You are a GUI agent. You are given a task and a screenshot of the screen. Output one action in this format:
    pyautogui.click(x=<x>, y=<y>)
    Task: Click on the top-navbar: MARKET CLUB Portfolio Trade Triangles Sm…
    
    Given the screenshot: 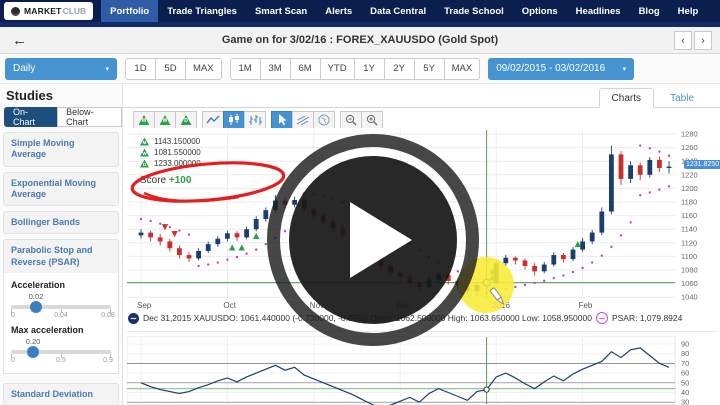 What is the action you would take?
    pyautogui.click(x=360, y=11)
    